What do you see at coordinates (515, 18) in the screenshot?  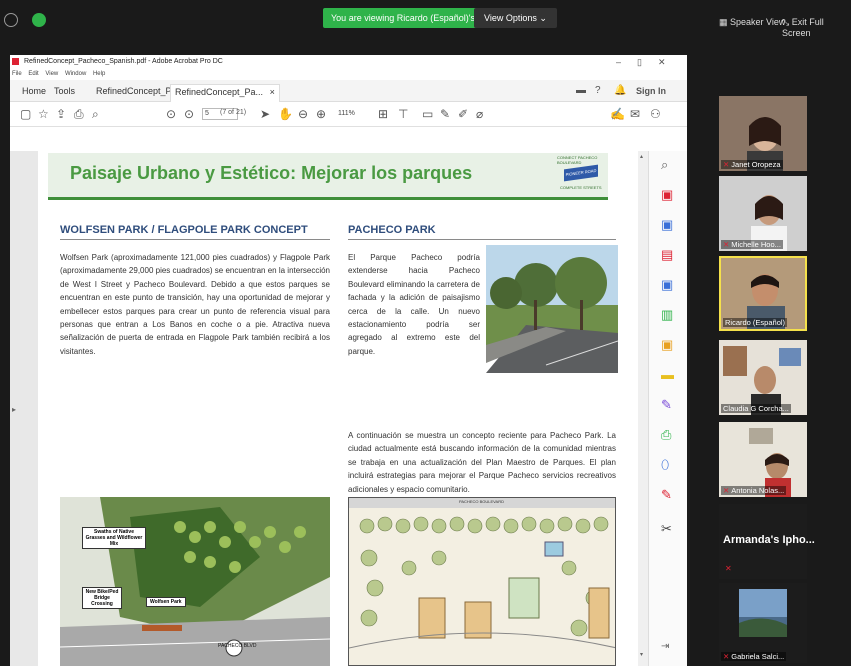 I see `view-options-button: View Options ⌄` at bounding box center [515, 18].